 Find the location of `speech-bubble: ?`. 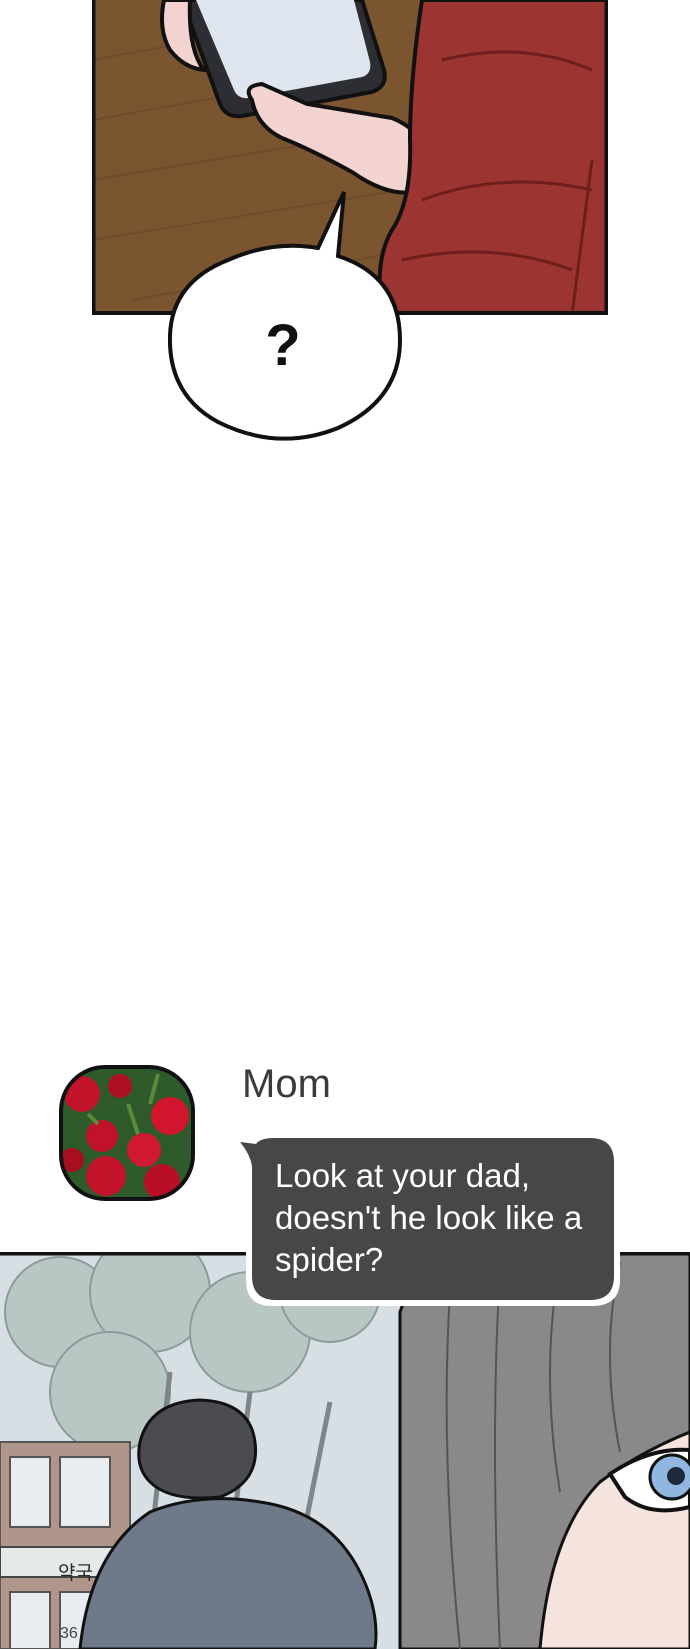

speech-bubble: ? is located at coordinates (285, 316).